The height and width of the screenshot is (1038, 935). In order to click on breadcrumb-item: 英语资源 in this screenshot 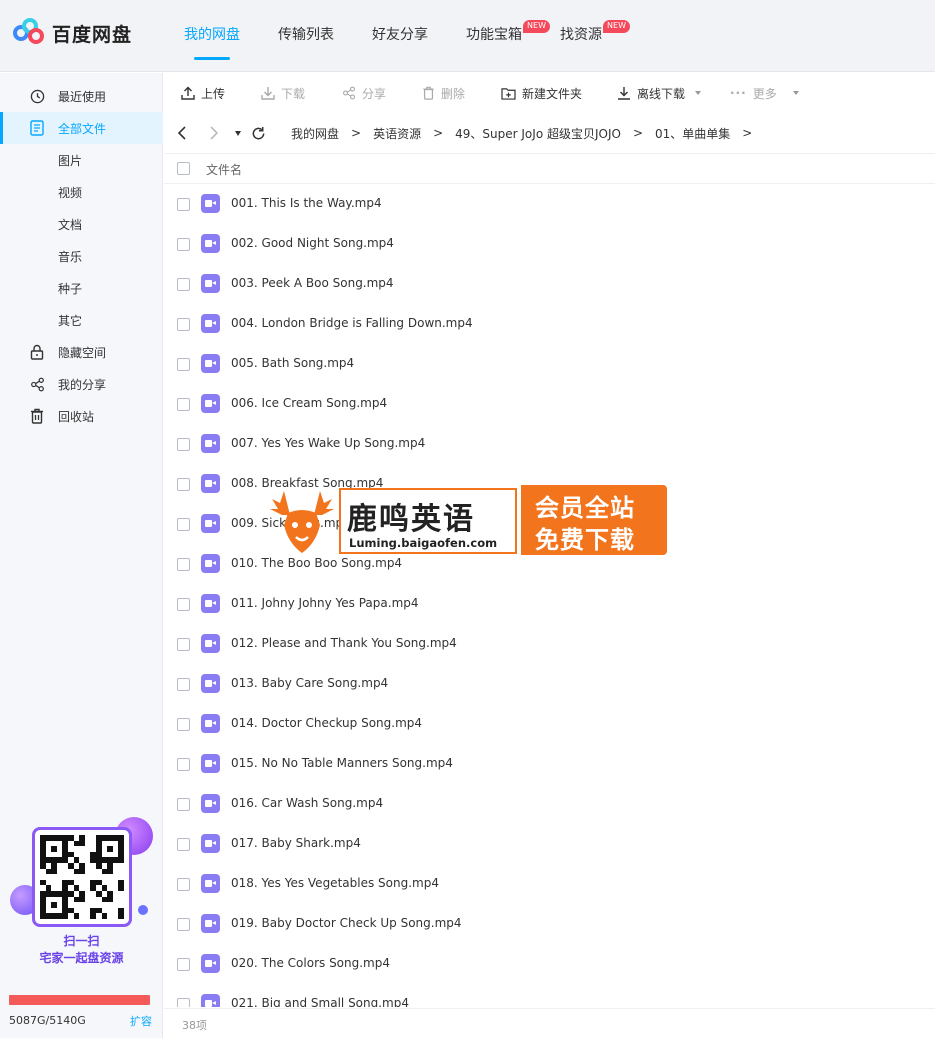, I will do `click(397, 133)`.